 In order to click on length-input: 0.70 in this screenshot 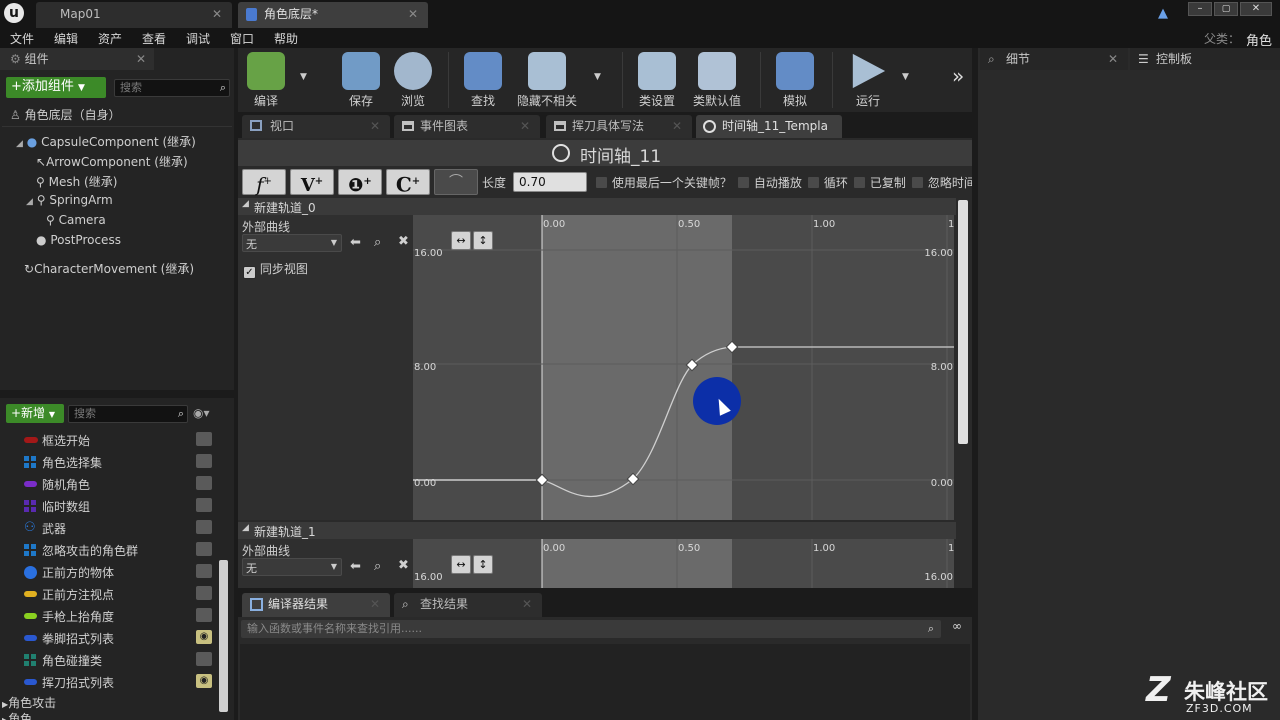, I will do `click(550, 182)`.